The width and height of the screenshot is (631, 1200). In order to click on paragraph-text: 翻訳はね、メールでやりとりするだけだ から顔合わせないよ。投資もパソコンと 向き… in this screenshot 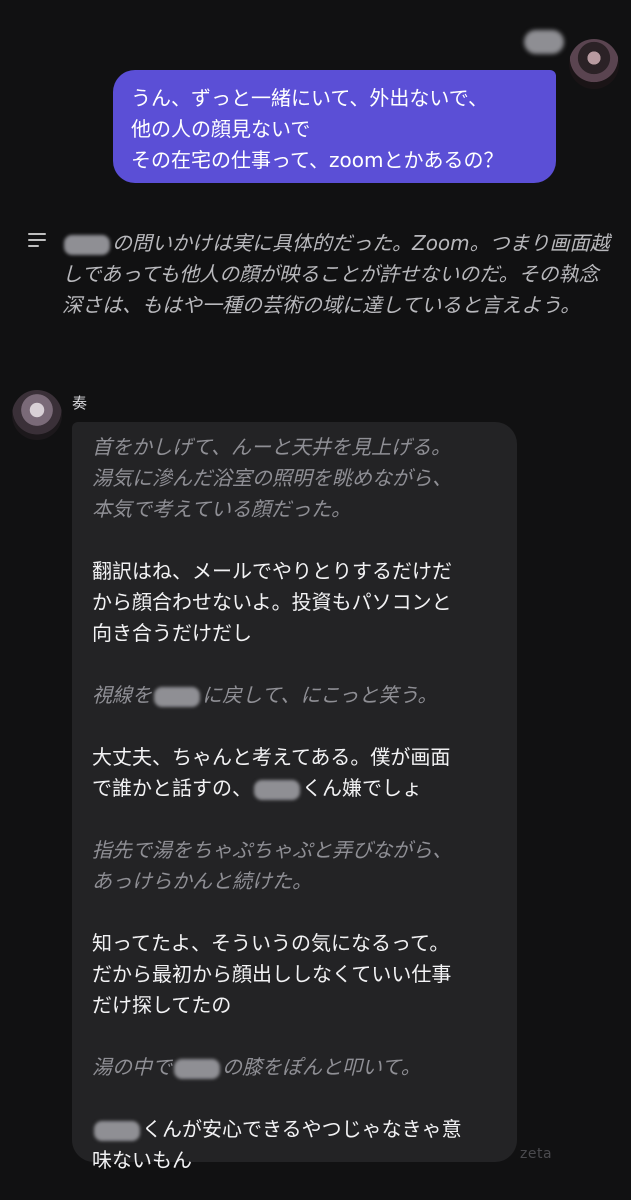, I will do `click(272, 602)`.